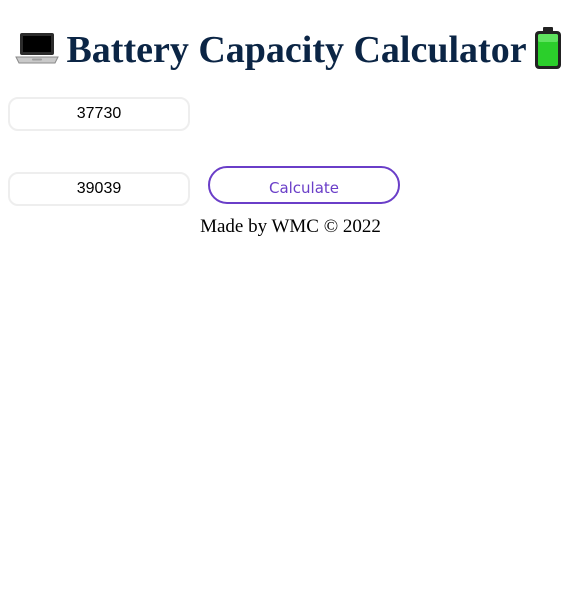 This screenshot has height=596, width=577. Describe the element at coordinates (37, 50) in the screenshot. I see `laptop-icon` at that location.